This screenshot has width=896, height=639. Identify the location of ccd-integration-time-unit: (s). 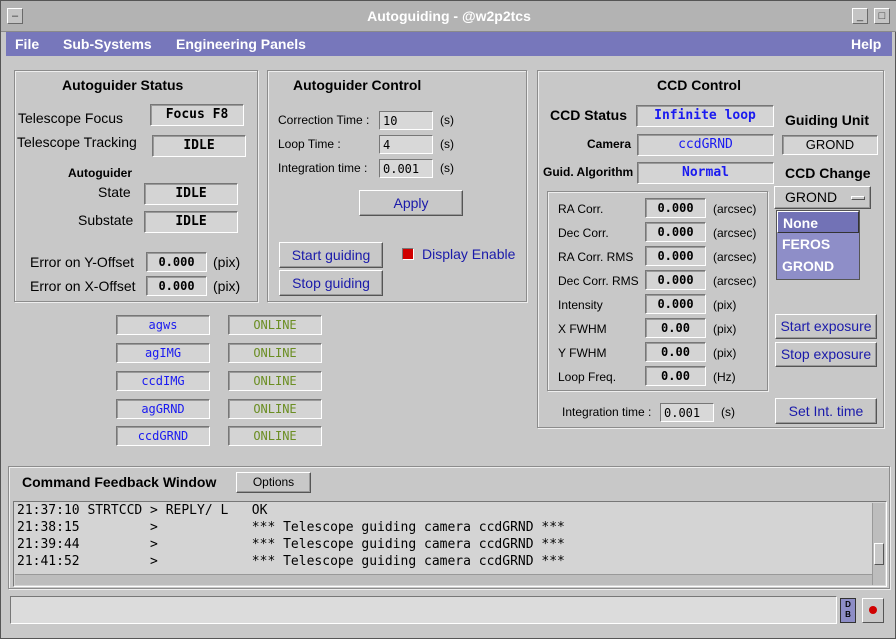
(728, 412).